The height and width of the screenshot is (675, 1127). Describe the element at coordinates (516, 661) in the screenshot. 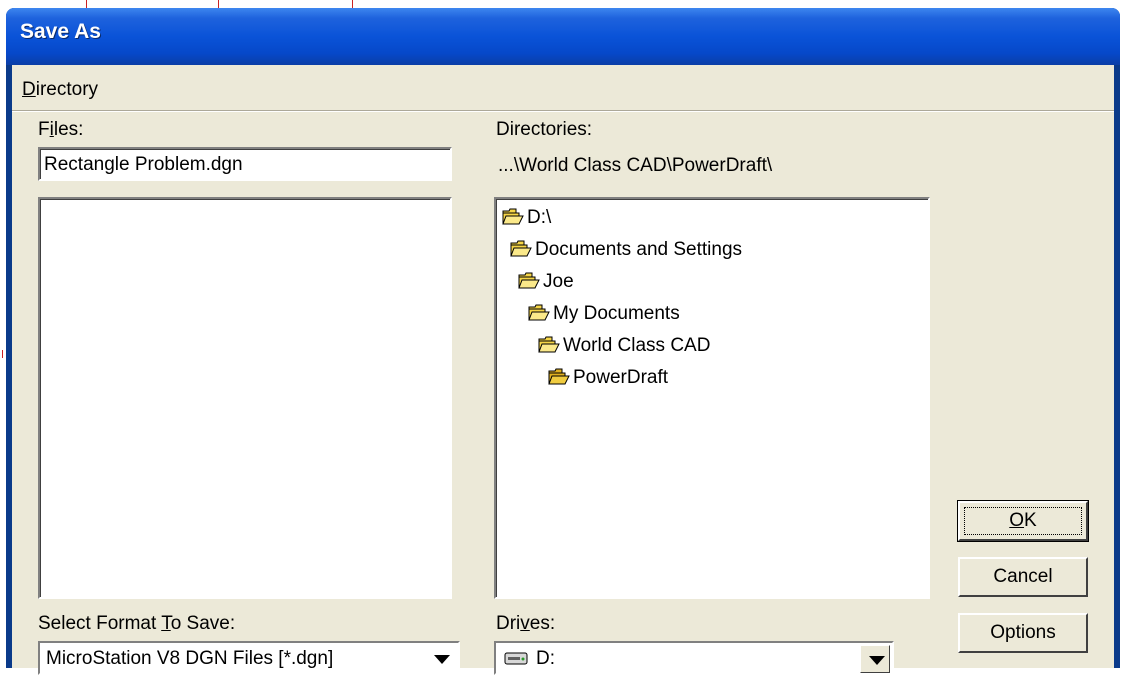

I see `drive-icon` at that location.